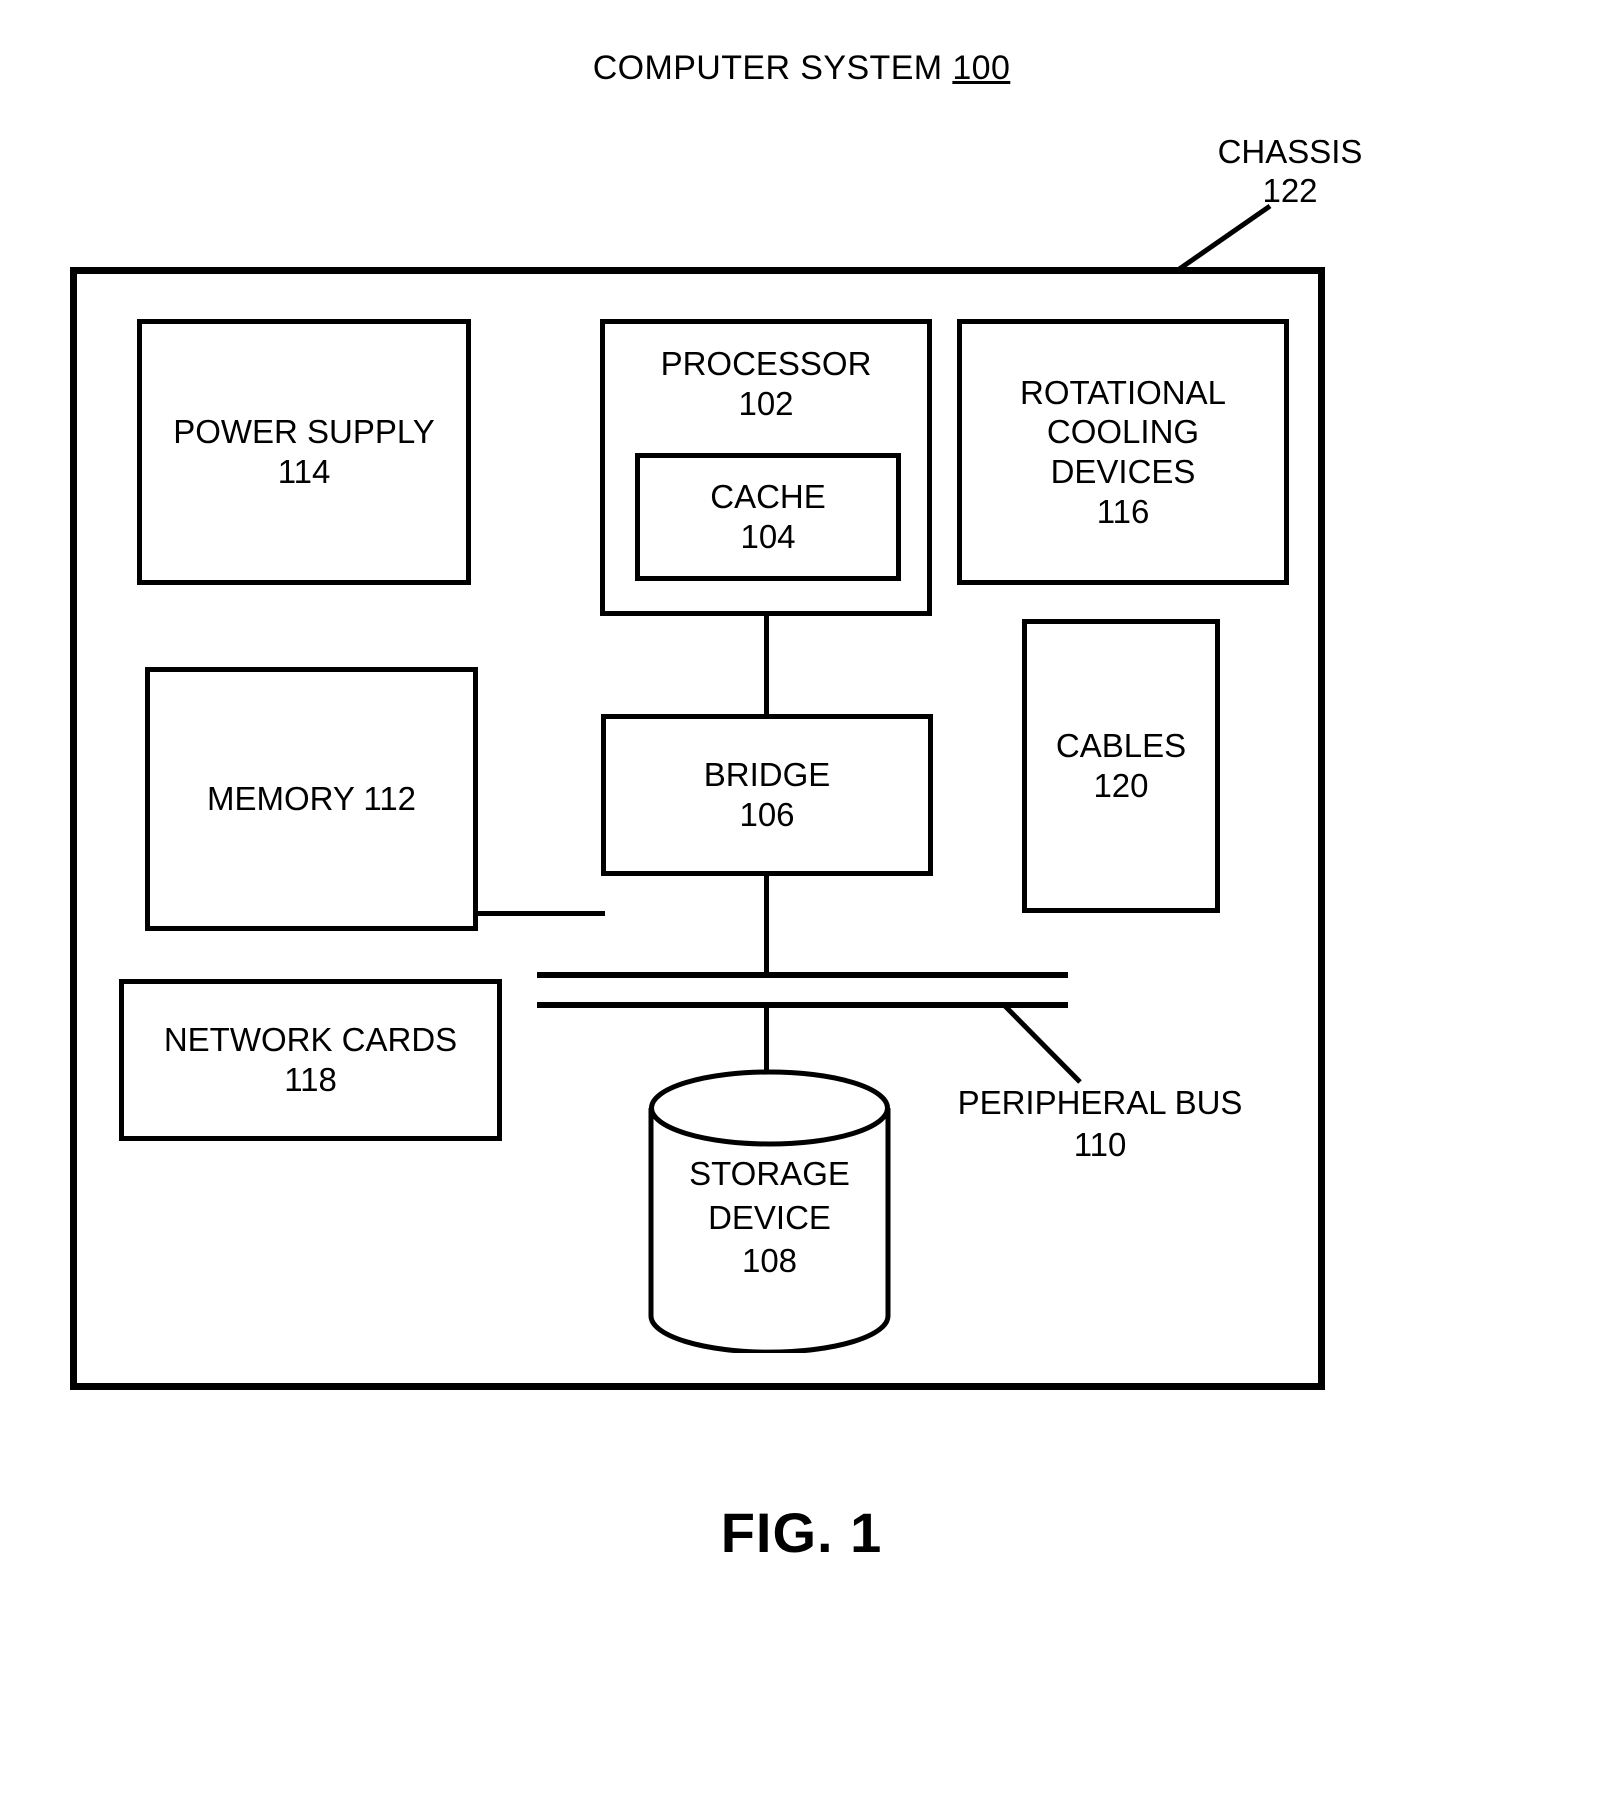 The width and height of the screenshot is (1603, 1794). What do you see at coordinates (766, 383) in the screenshot?
I see `block-processor-label: PROCESSOR 102` at bounding box center [766, 383].